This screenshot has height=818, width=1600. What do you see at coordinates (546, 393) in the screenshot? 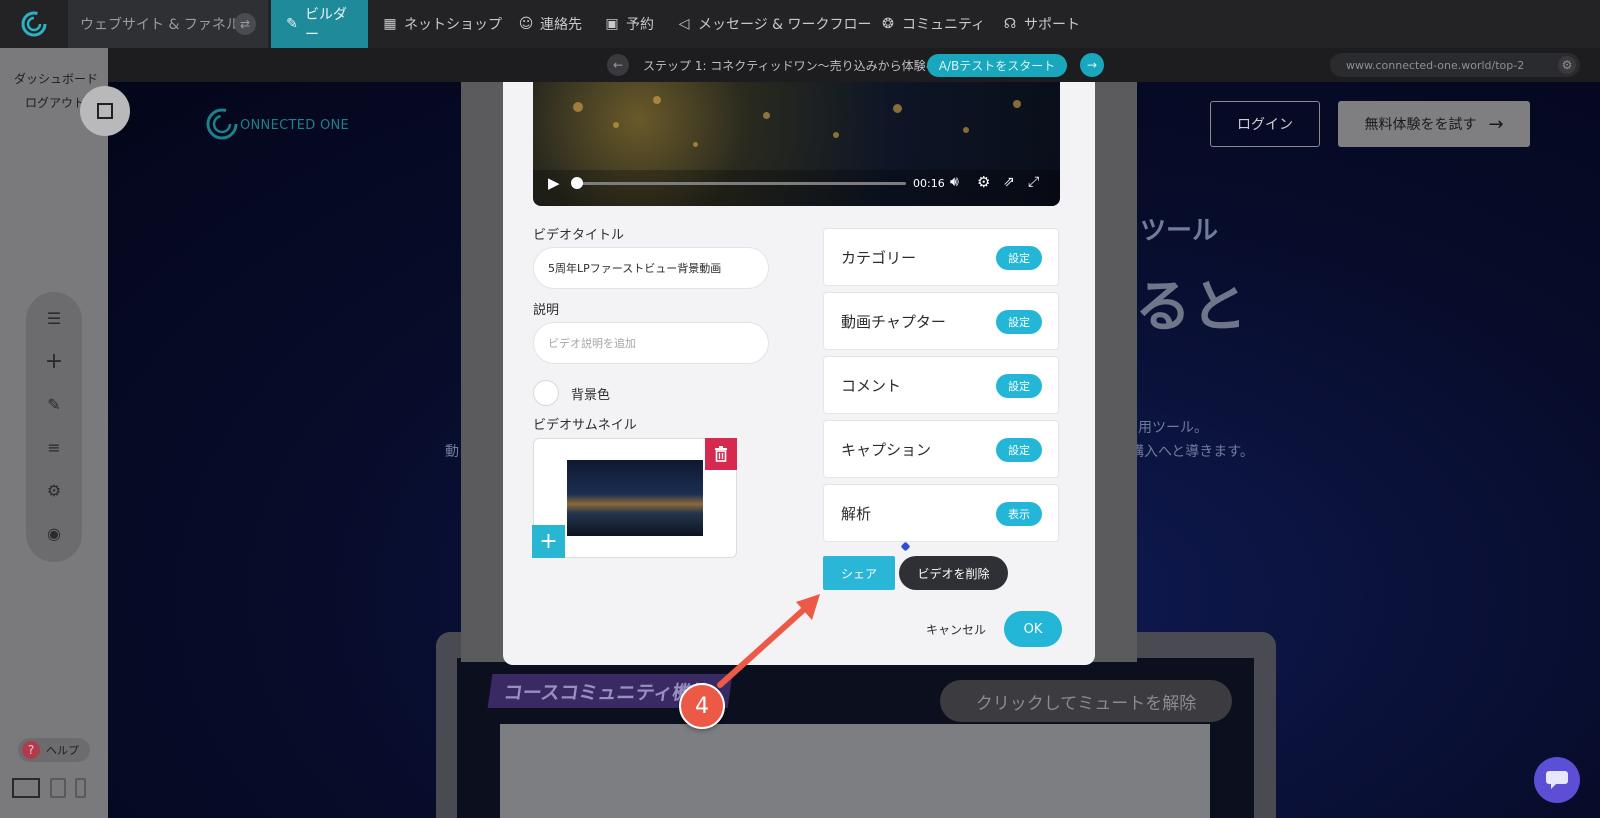
I see `background-color-swatch` at bounding box center [546, 393].